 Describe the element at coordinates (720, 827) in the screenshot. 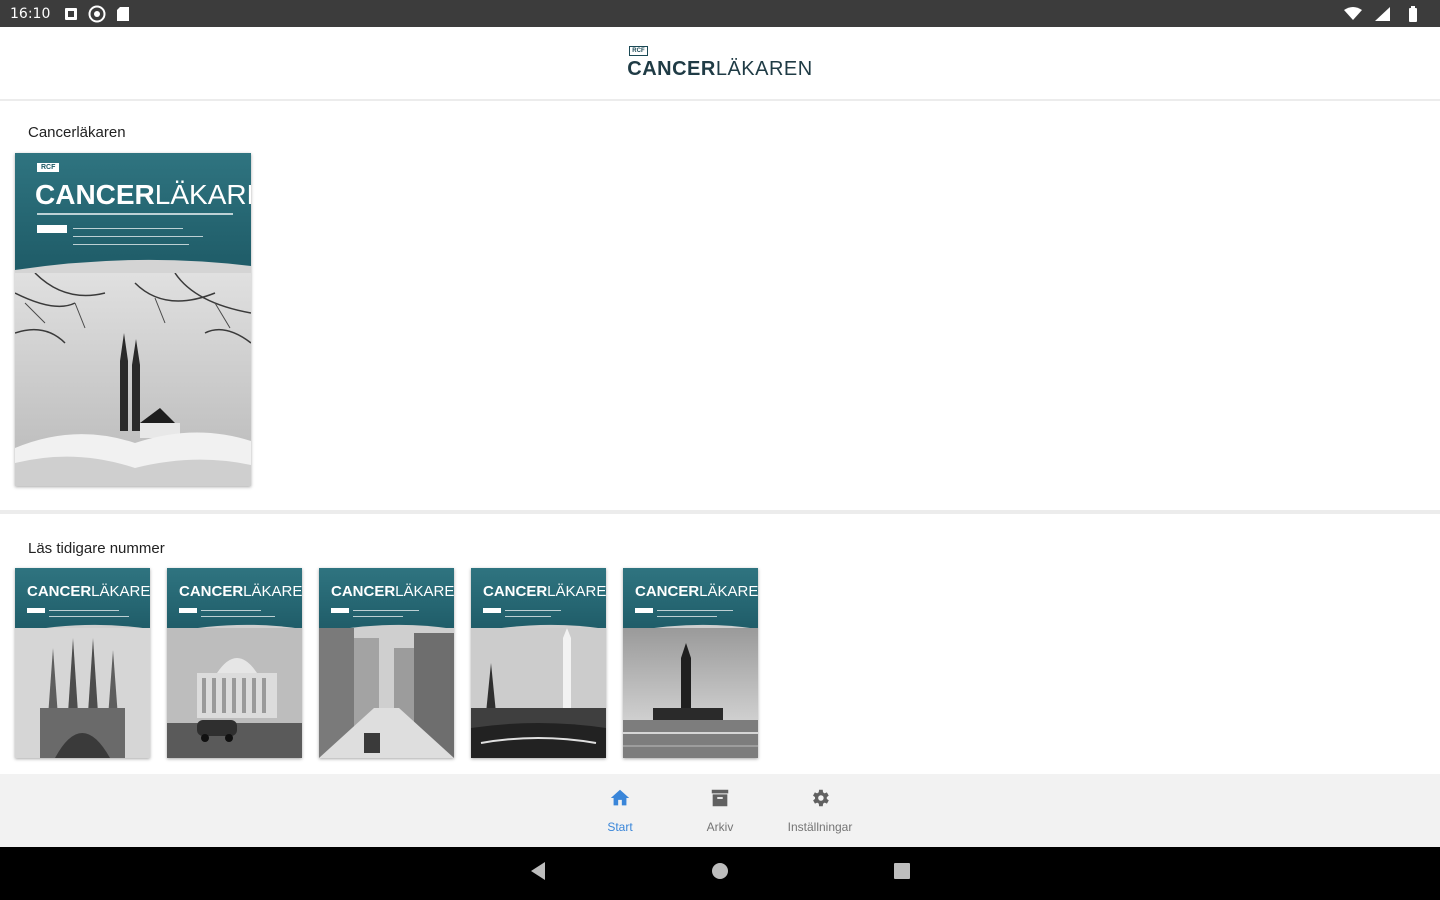

I see `nav-arkiv-label: Arkiv` at that location.